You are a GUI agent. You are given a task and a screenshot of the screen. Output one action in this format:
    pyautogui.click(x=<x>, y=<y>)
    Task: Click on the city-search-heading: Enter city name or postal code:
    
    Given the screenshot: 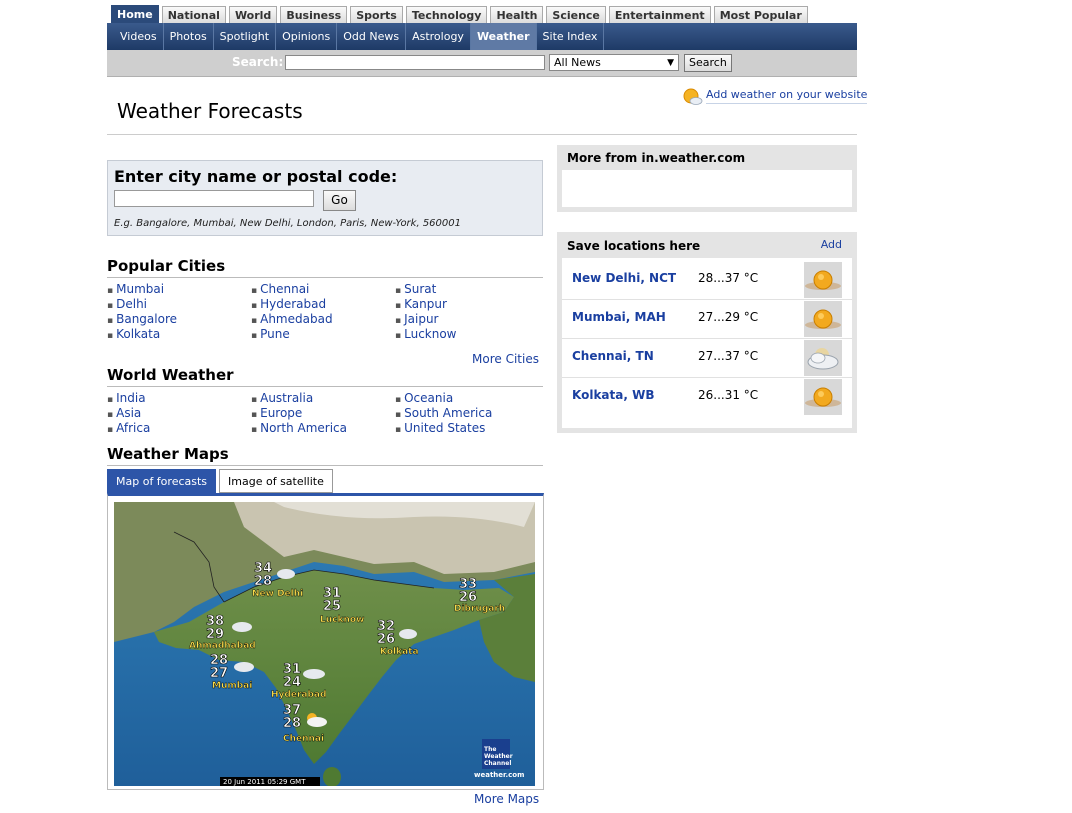 What is the action you would take?
    pyautogui.click(x=256, y=176)
    